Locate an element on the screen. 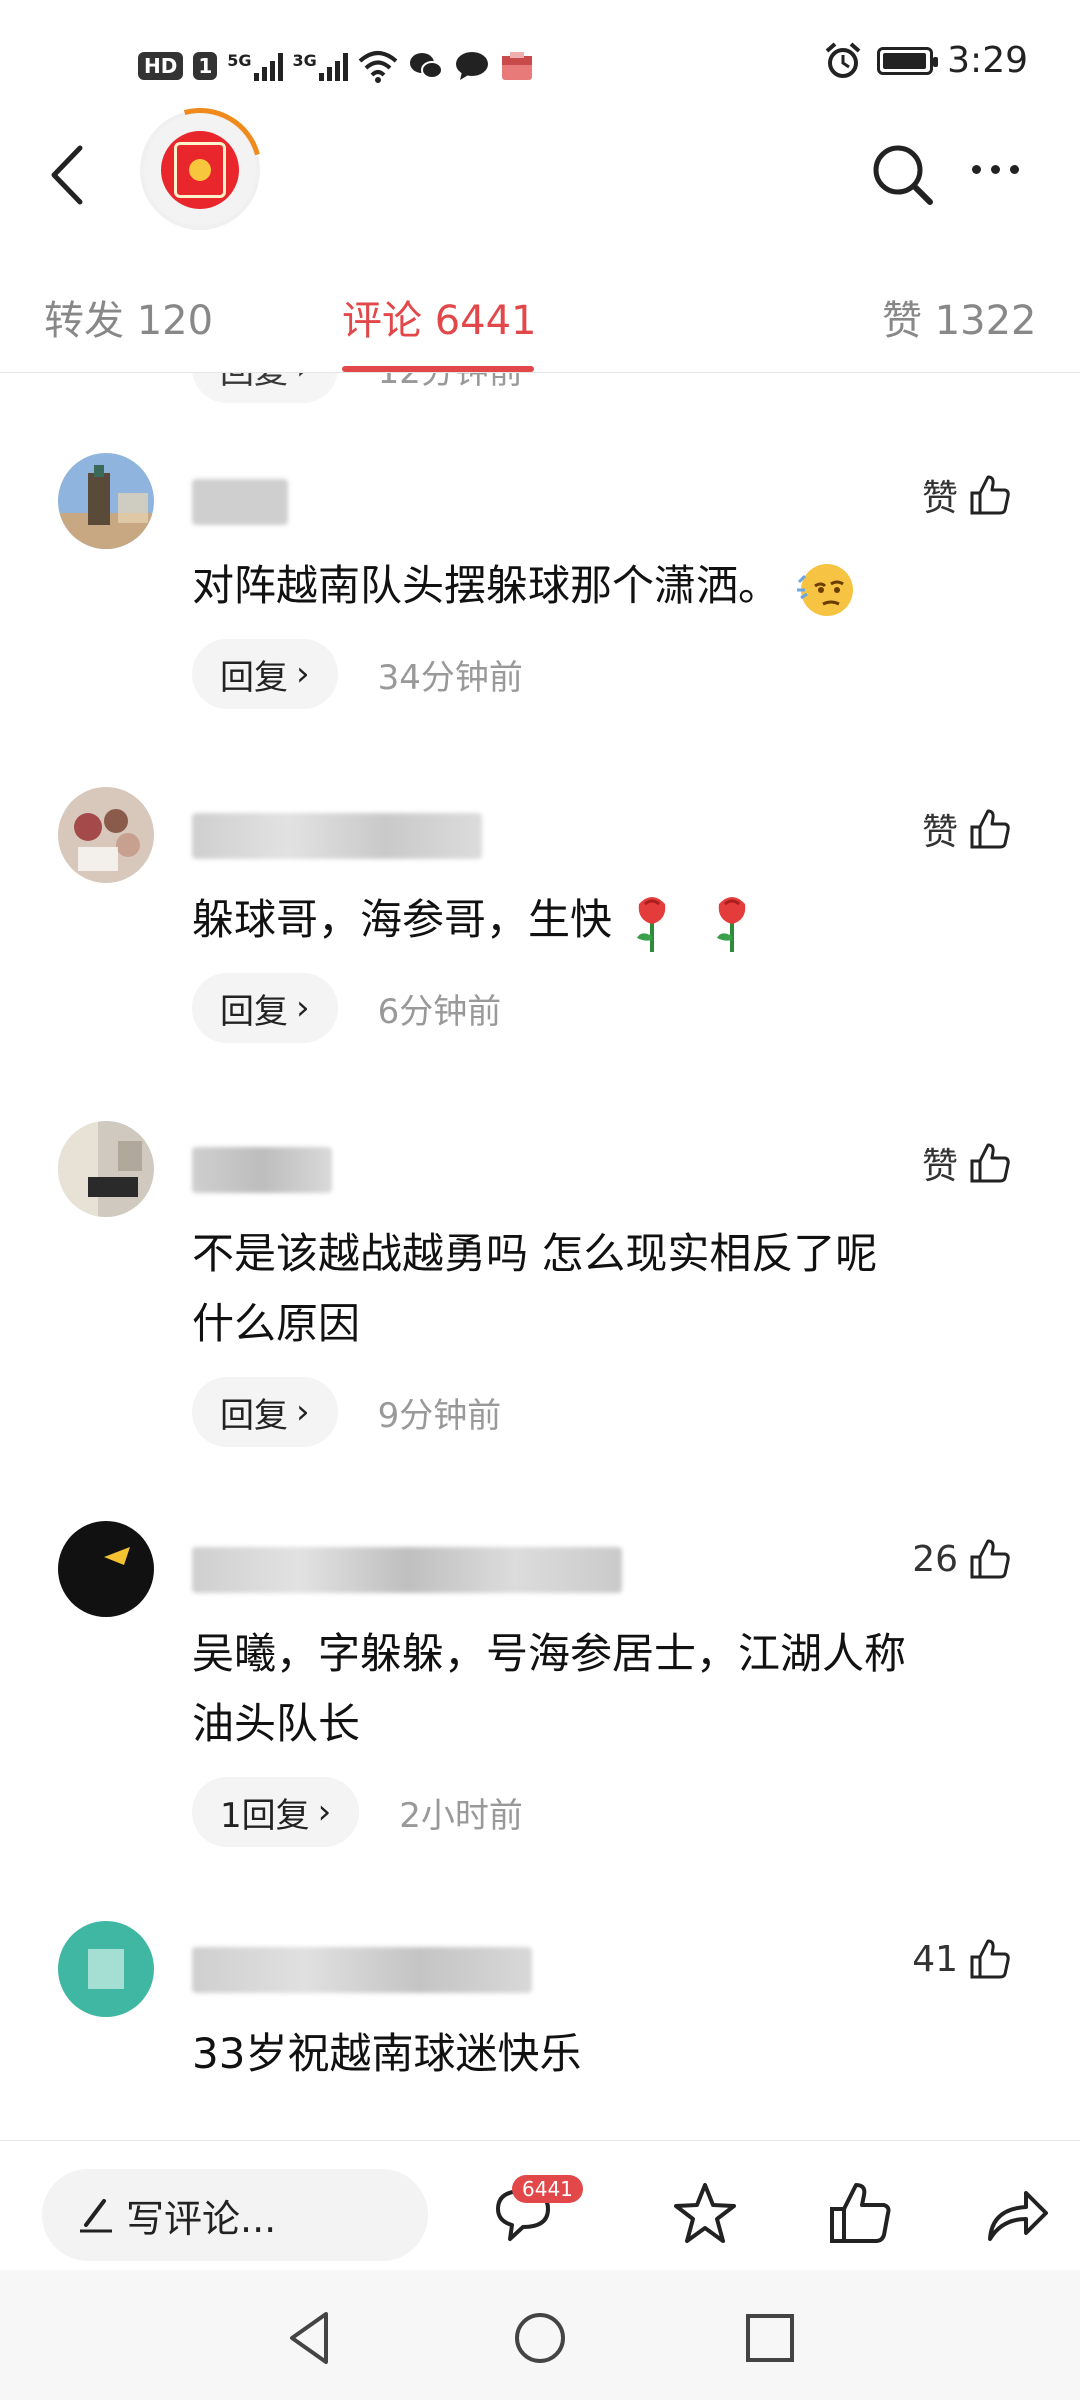  comment-text-line: 不是该越战越勇吗 怎么现实相反了呢 is located at coordinates (535, 1253).